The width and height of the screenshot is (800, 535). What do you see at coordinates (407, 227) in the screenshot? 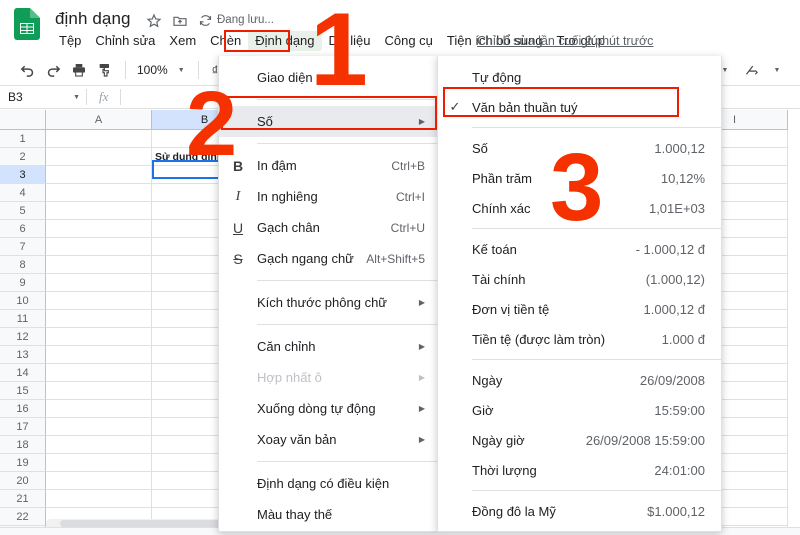
I see `menu-item-shortcut: Ctrl+U` at bounding box center [407, 227].